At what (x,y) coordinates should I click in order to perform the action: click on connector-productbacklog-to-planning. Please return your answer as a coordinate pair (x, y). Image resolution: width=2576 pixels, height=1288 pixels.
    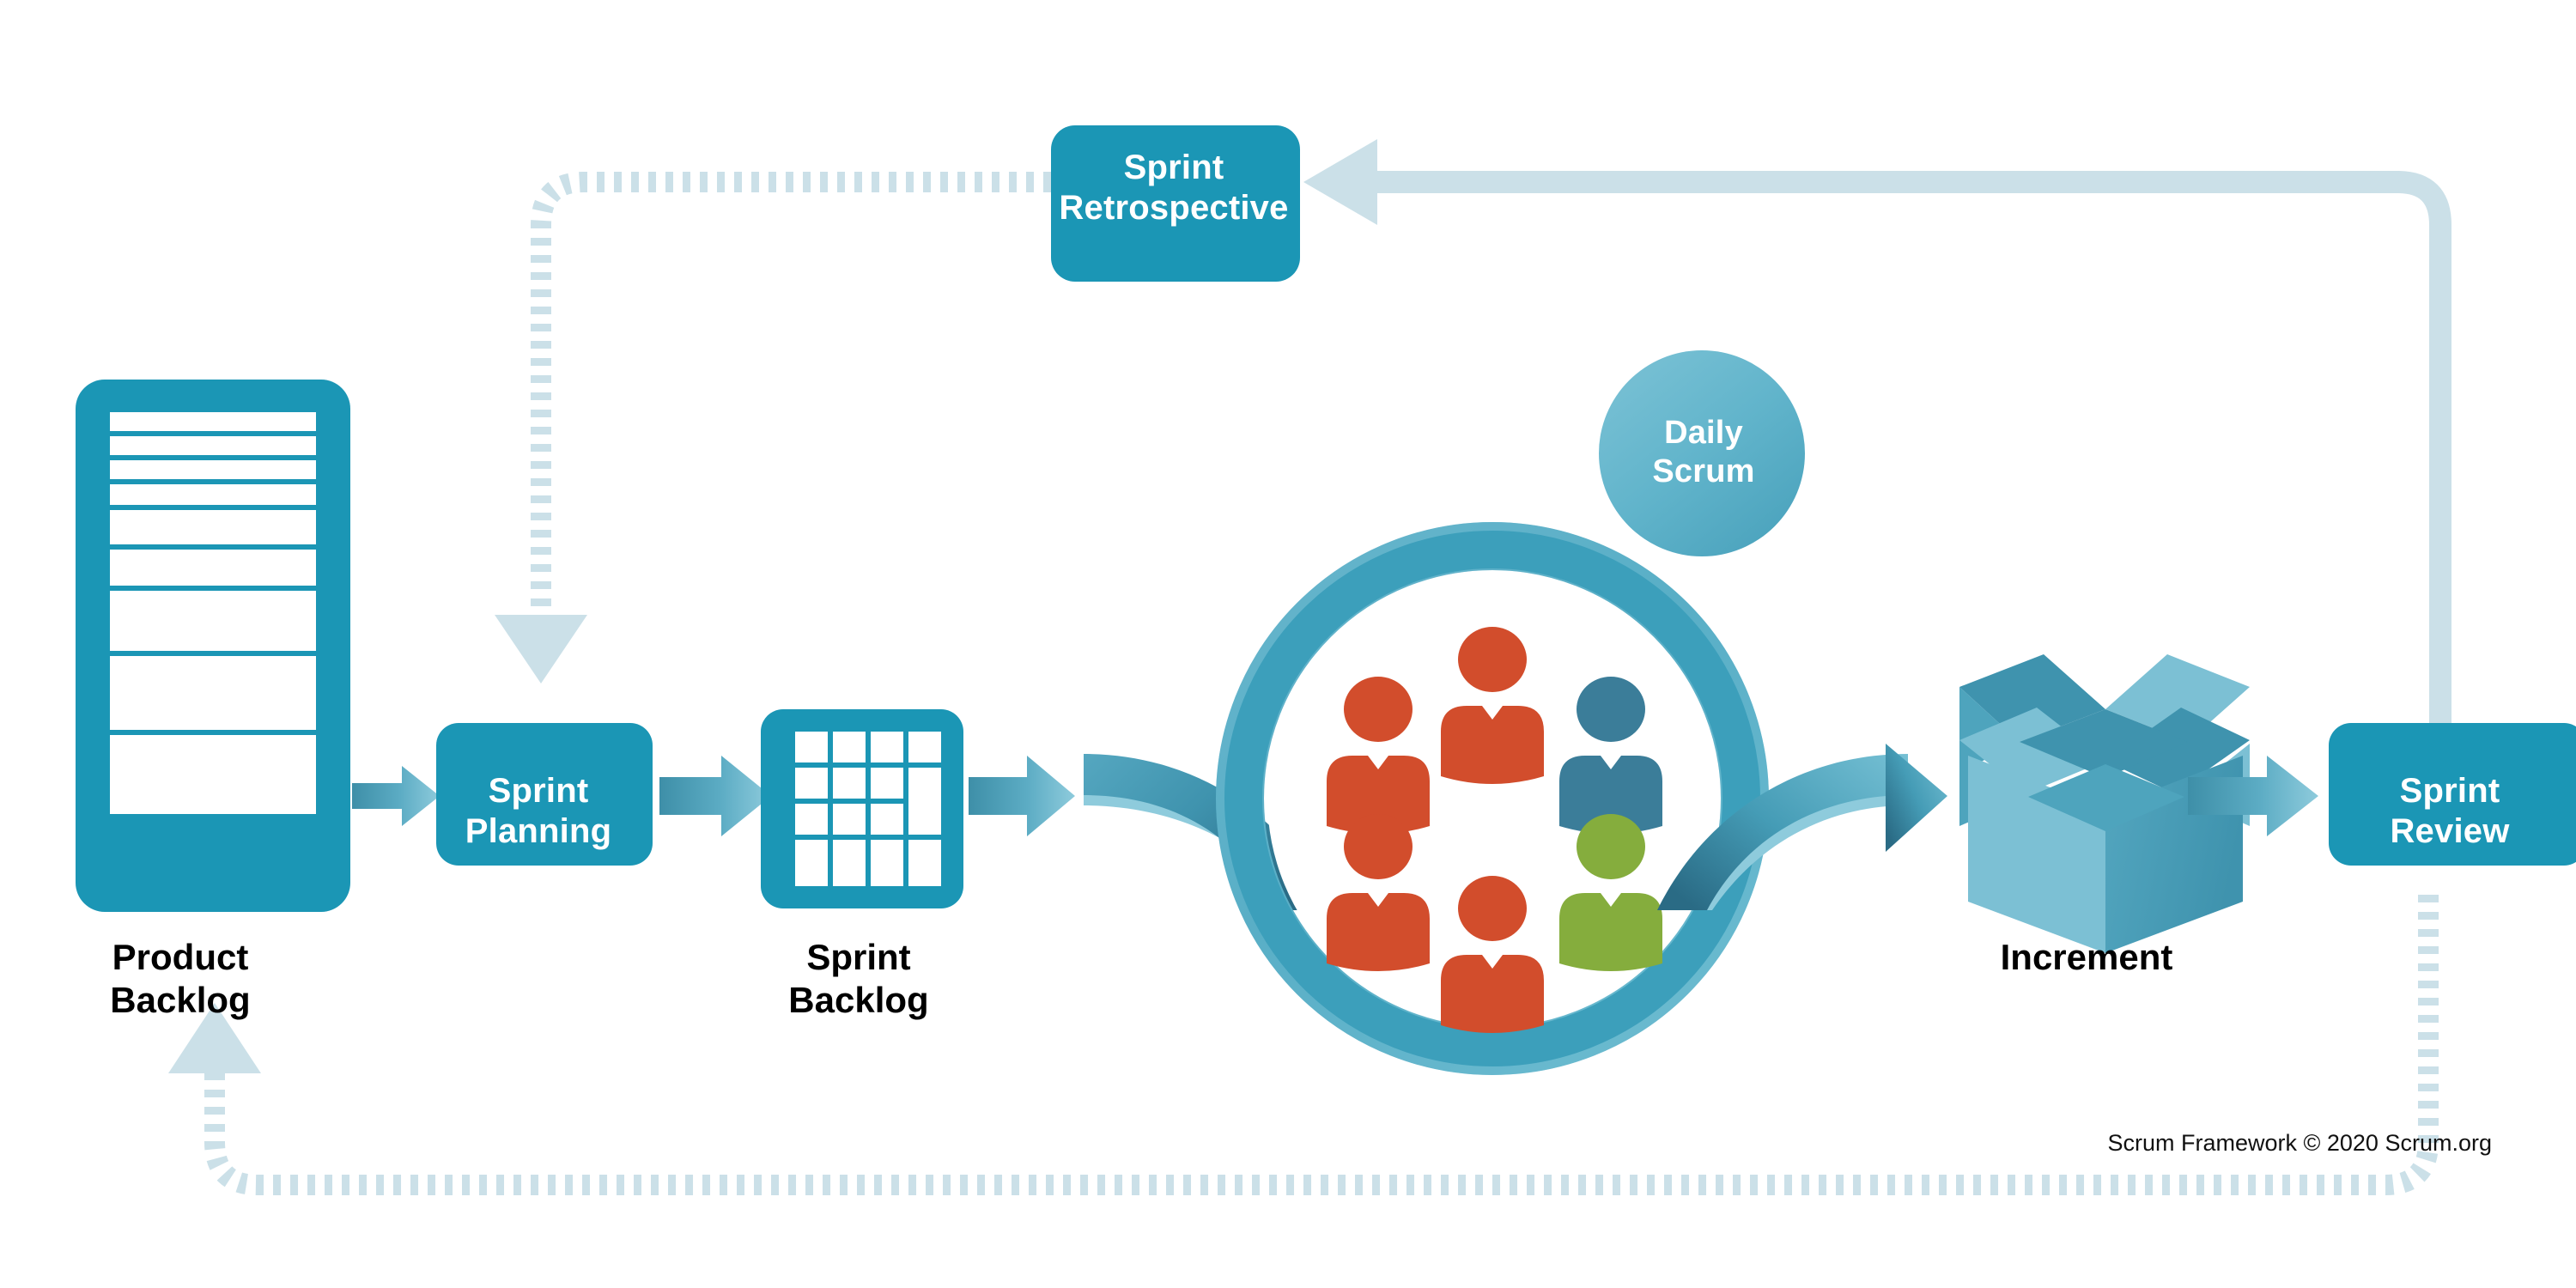
    Looking at the image, I should click on (396, 796).